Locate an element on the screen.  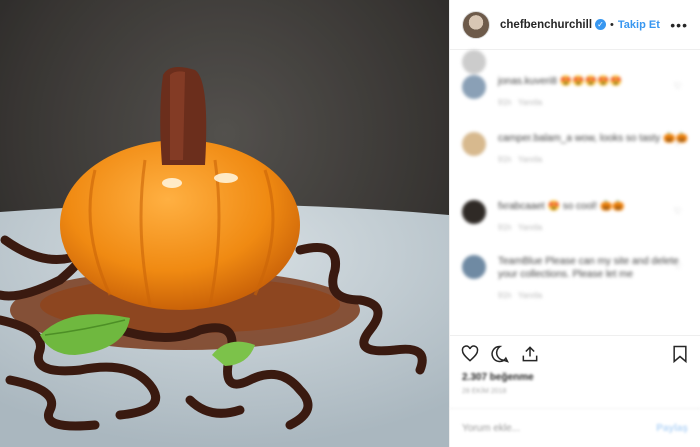
list-item: fxrabcaaet 😍 so cool! 🎃🎃 91h Yanıtla ♡ is located at coordinates (575, 216).